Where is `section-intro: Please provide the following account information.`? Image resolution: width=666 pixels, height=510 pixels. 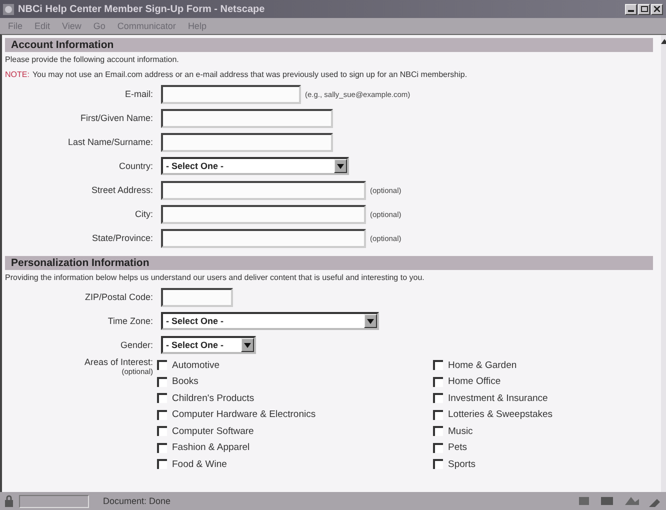 section-intro: Please provide the following account information. is located at coordinates (92, 59).